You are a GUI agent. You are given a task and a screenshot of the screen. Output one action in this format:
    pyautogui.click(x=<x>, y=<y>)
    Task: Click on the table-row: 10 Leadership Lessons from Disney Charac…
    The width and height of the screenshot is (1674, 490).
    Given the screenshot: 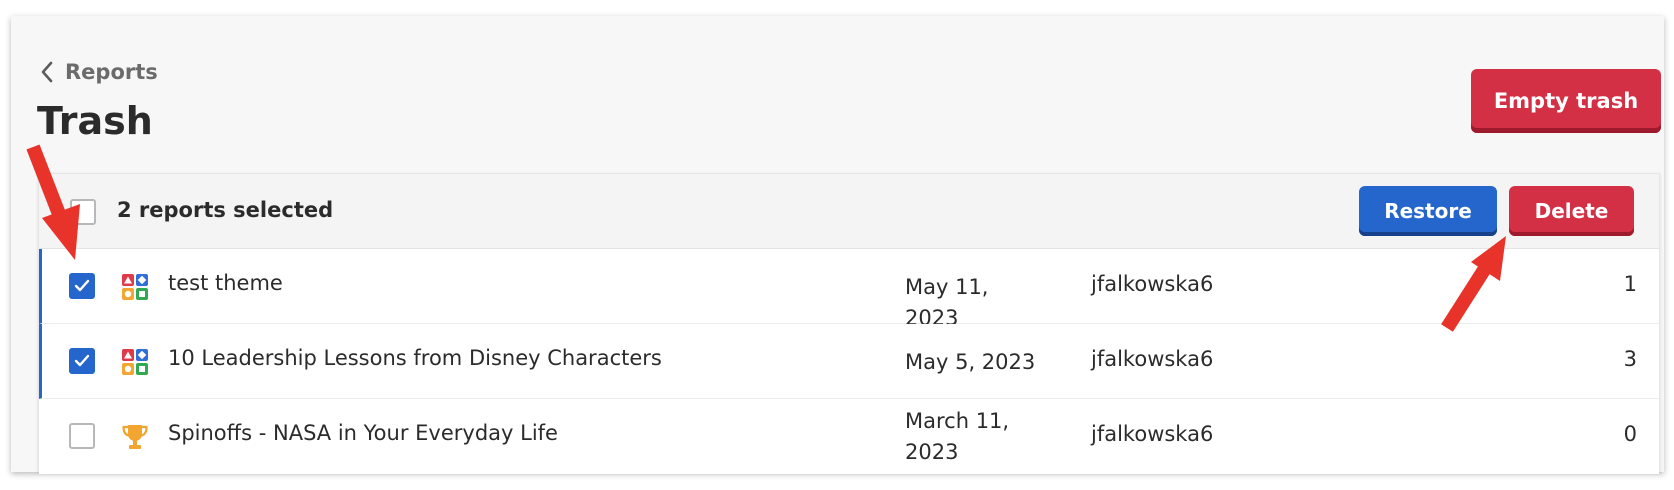 What is the action you would take?
    pyautogui.click(x=849, y=361)
    